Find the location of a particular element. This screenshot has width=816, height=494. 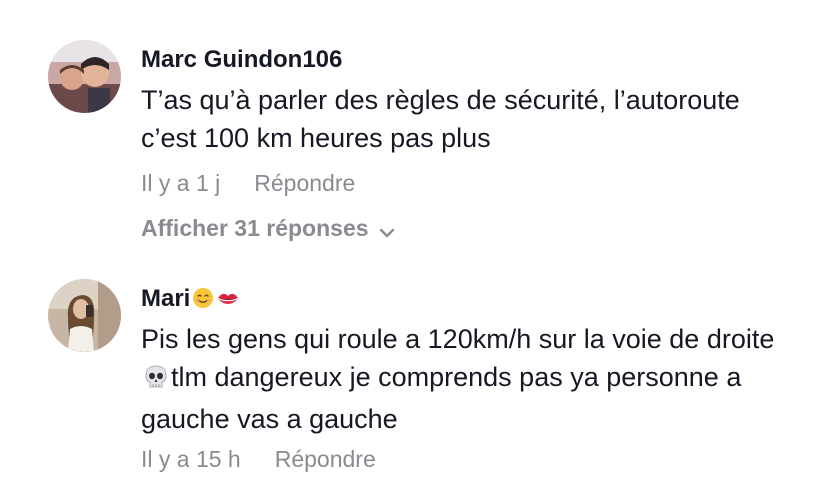

kiss-mark-emoji-icon is located at coordinates (228, 302).